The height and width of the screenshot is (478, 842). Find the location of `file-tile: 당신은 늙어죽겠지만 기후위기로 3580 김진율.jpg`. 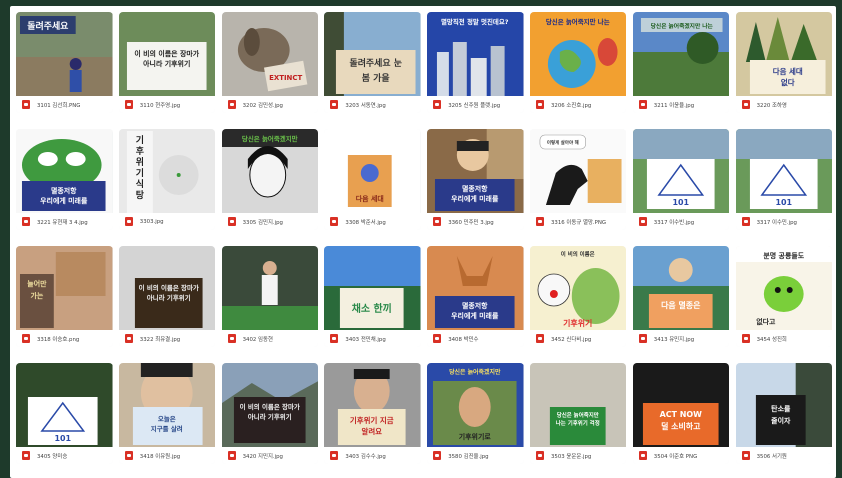

file-tile: 당신은 늙어죽겠지만 기후위기로 3580 김진율.jpg is located at coordinates (475, 413).